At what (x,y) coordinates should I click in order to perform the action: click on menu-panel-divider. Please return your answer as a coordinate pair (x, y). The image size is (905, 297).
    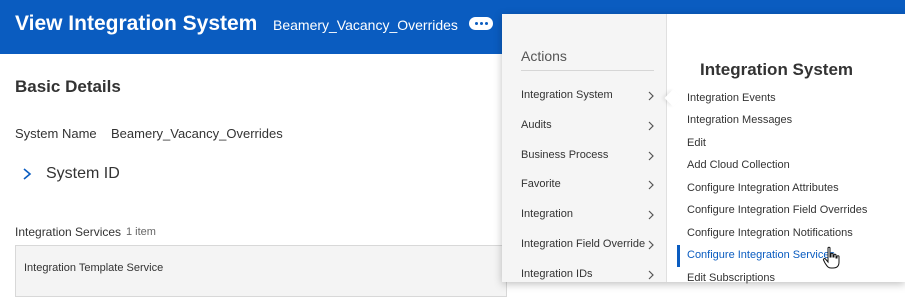
    Looking at the image, I should click on (666, 148).